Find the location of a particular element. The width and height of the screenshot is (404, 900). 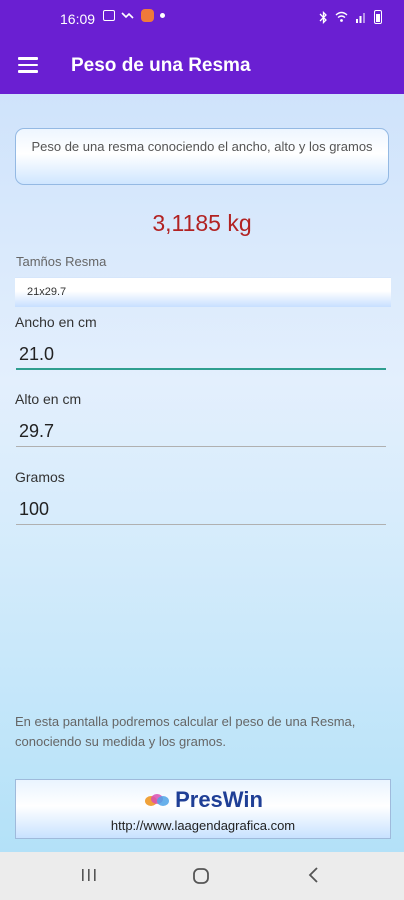

status-bar: 16:09 is located at coordinates (202, 19).